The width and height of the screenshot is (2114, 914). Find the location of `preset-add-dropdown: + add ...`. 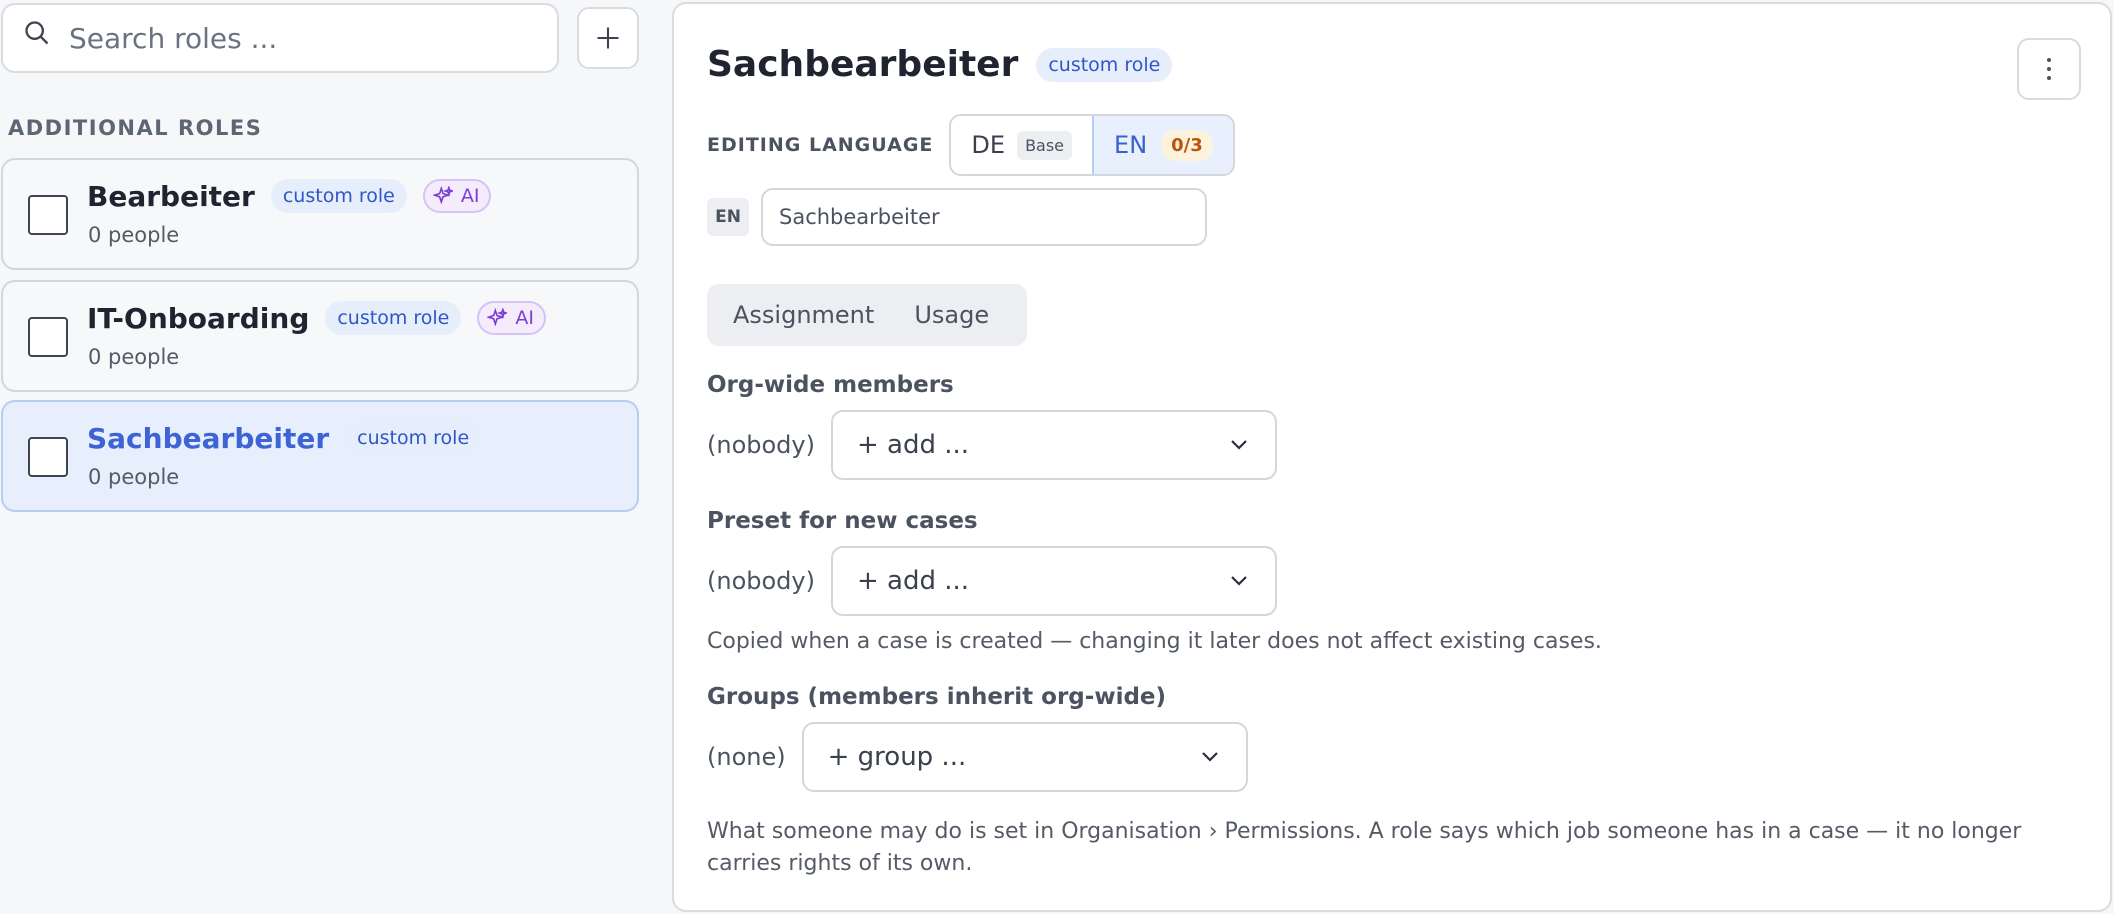

preset-add-dropdown: + add ... is located at coordinates (1053, 581).